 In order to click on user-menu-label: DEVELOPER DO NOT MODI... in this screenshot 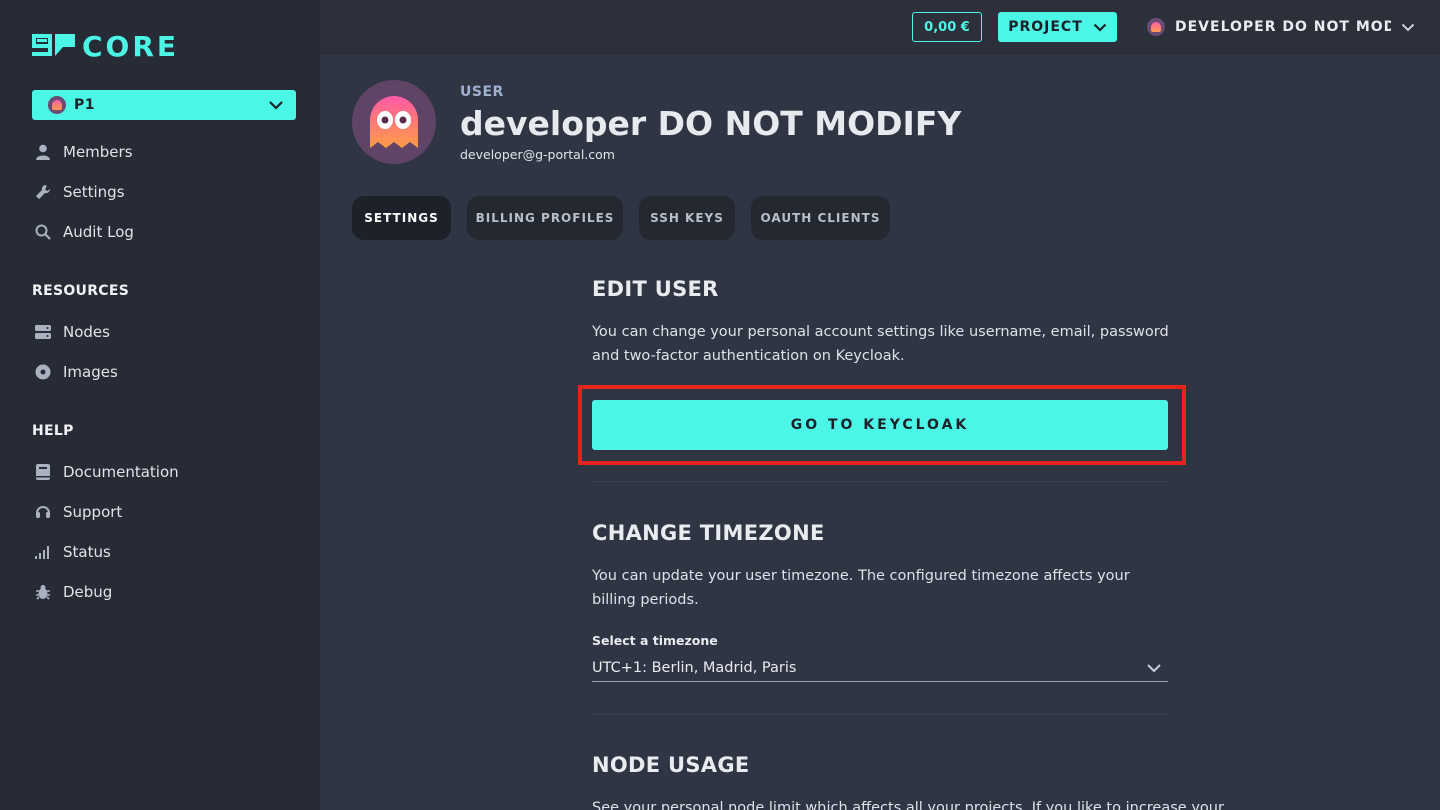, I will do `click(1283, 27)`.